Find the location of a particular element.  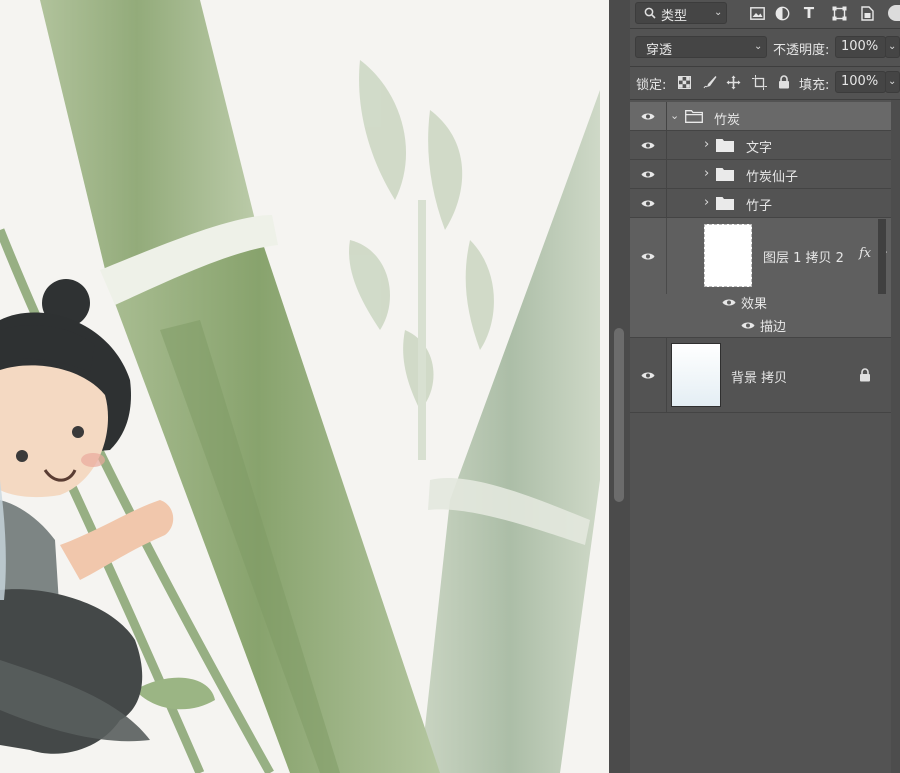

opacity-dropdown-button: ⌄ is located at coordinates (892, 47).